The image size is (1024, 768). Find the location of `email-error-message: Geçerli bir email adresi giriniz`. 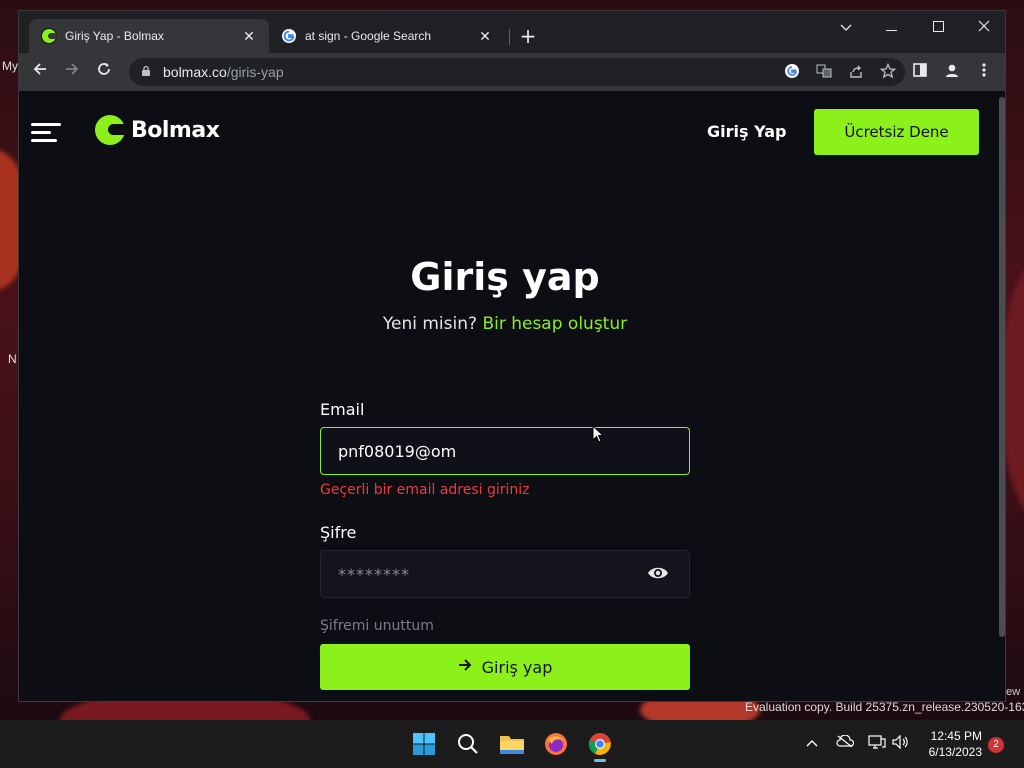

email-error-message: Geçerli bir email adresi giriniz is located at coordinates (425, 490).